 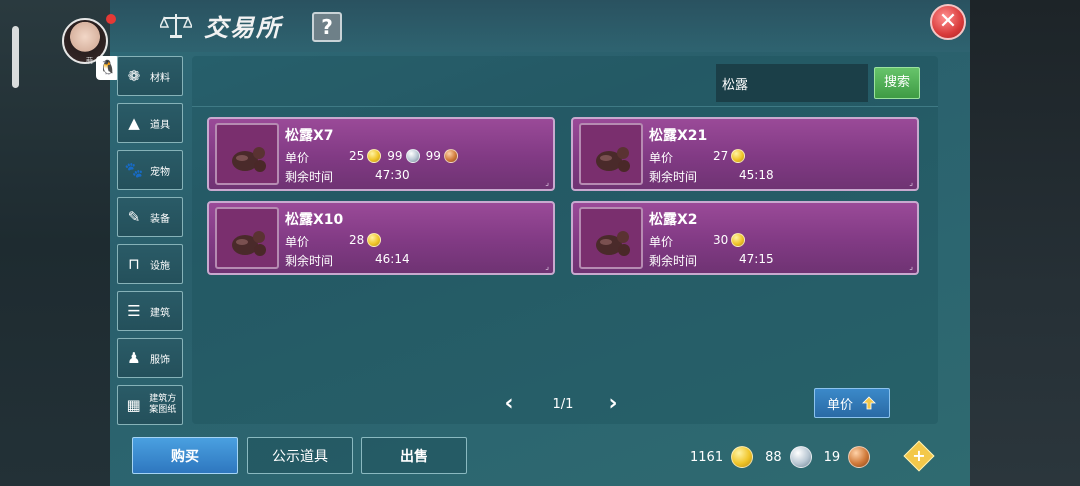 I want to click on close-button: ✕, so click(x=948, y=22).